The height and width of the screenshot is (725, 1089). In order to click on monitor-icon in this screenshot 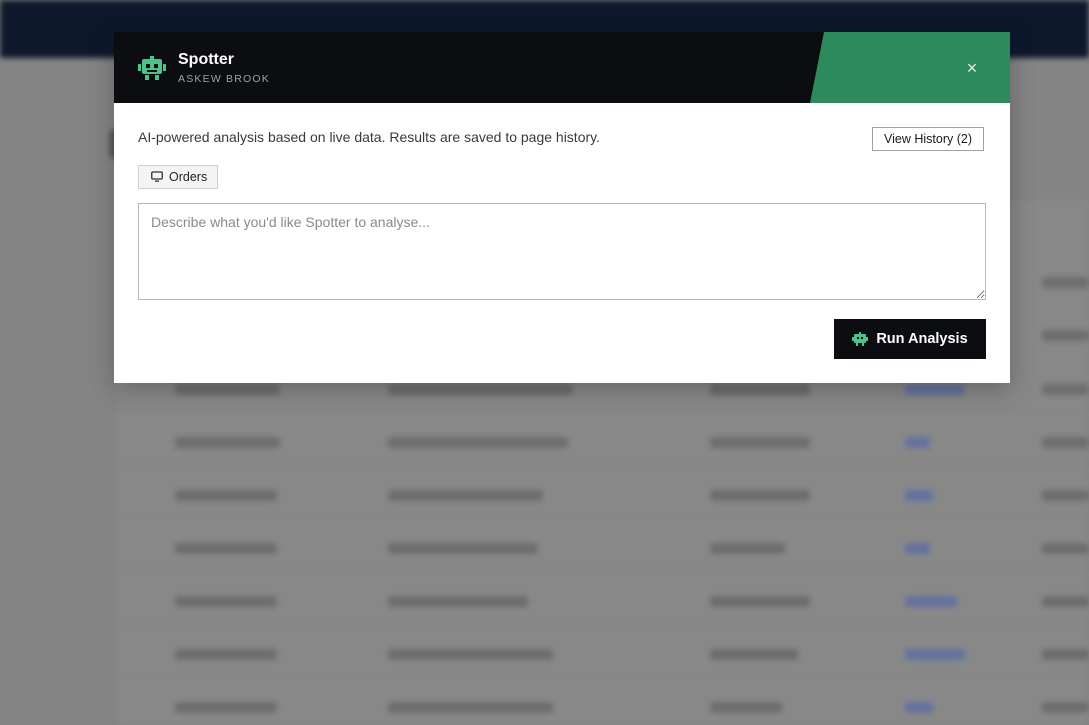, I will do `click(157, 176)`.